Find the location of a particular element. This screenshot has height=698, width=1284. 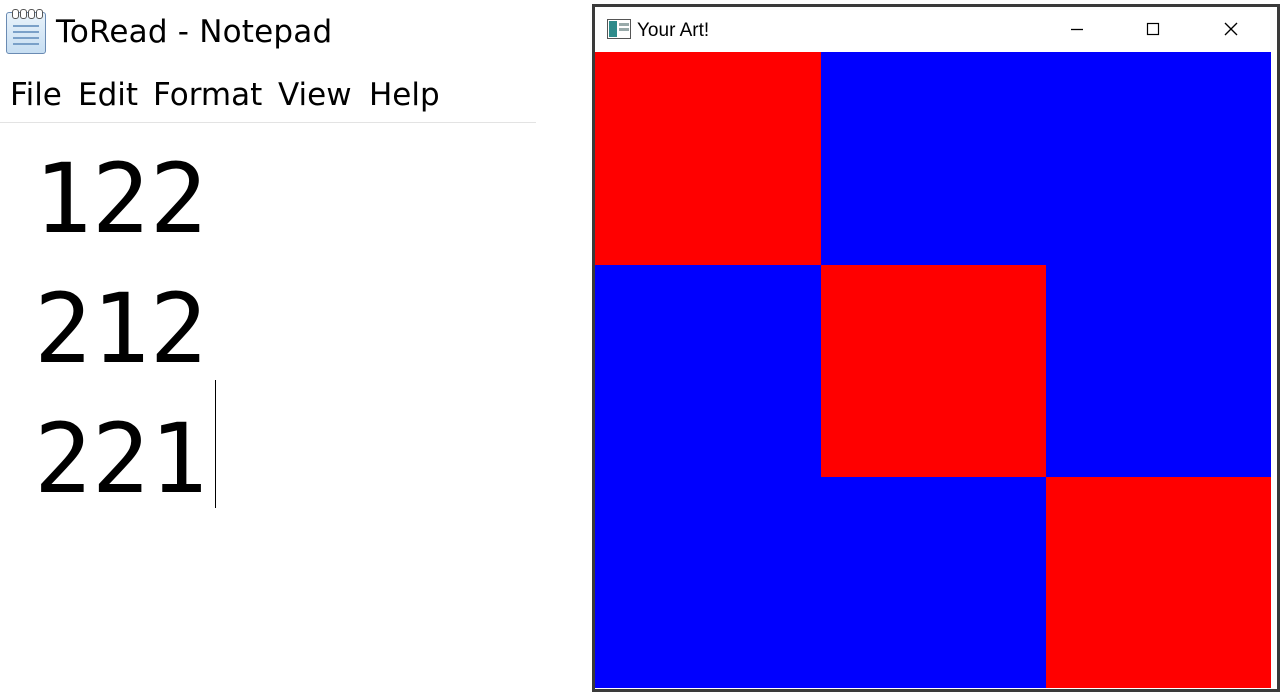

text-caret is located at coordinates (215, 444).